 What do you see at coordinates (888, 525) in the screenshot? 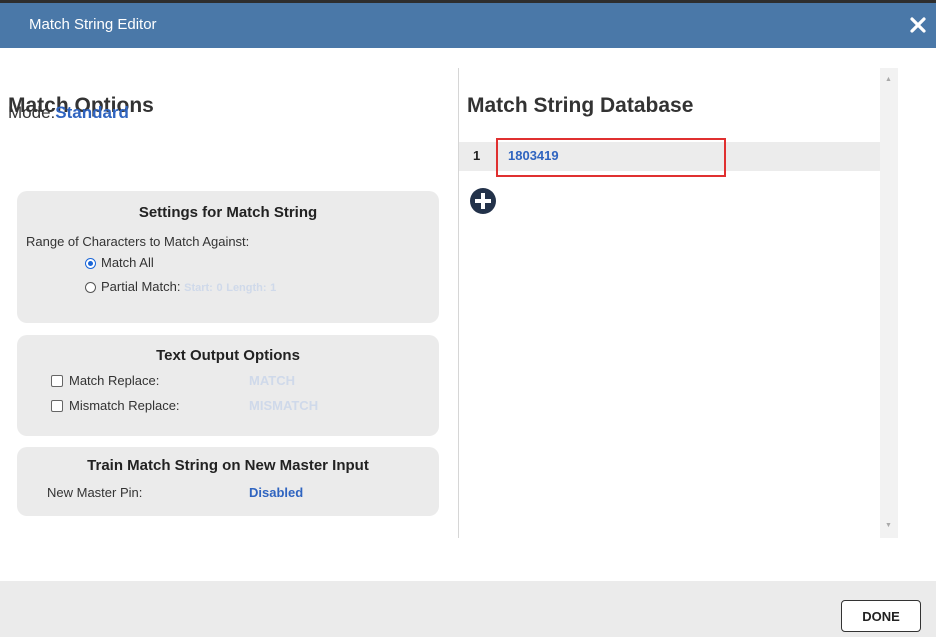
I see `scroll-down-icon: ▼` at bounding box center [888, 525].